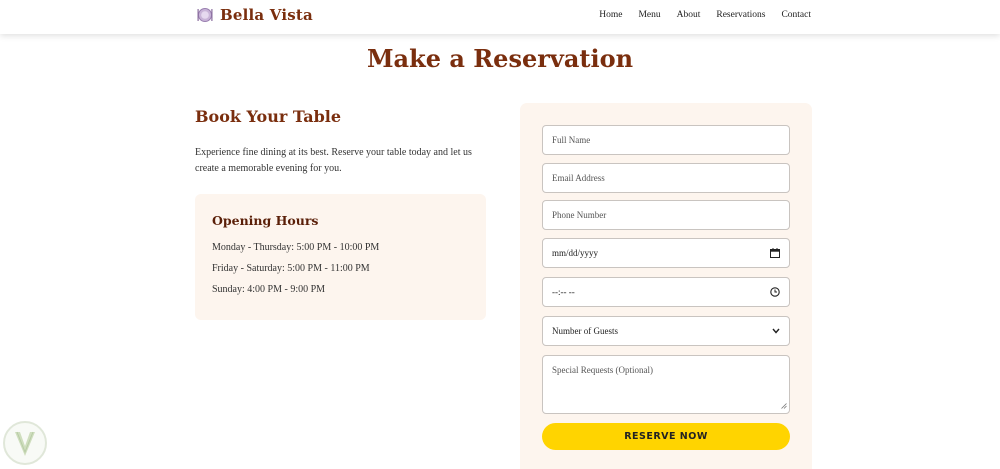 Image resolution: width=1000 pixels, height=469 pixels. What do you see at coordinates (666, 253) in the screenshot?
I see `date-field: mm/dd/yyyy` at bounding box center [666, 253].